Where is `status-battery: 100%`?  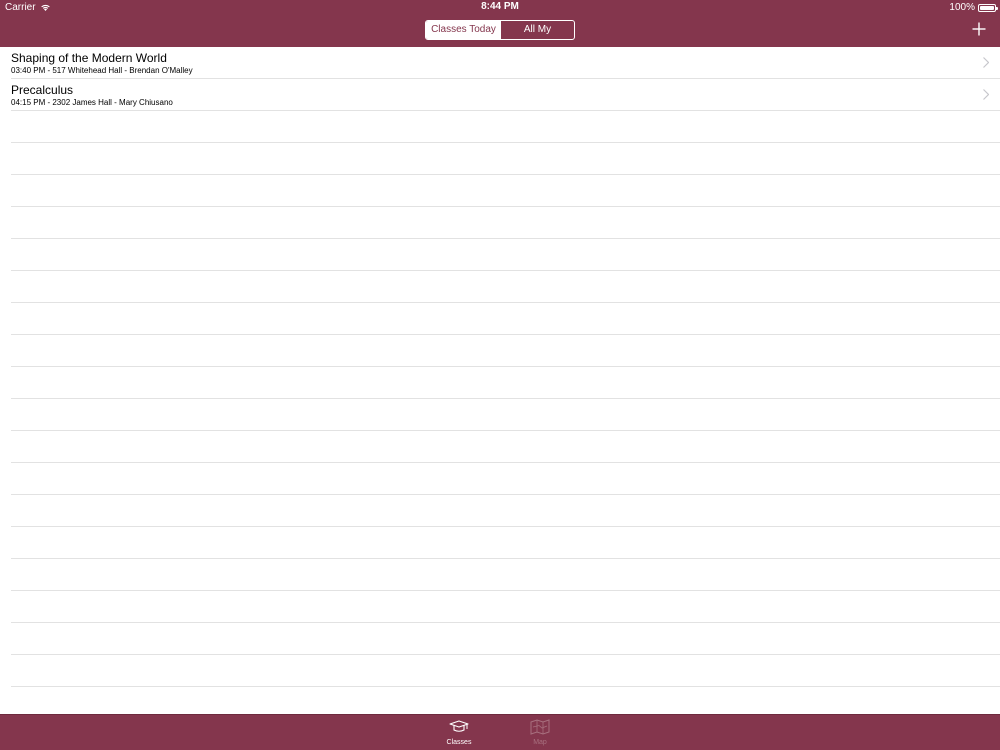
status-battery: 100% is located at coordinates (973, 7).